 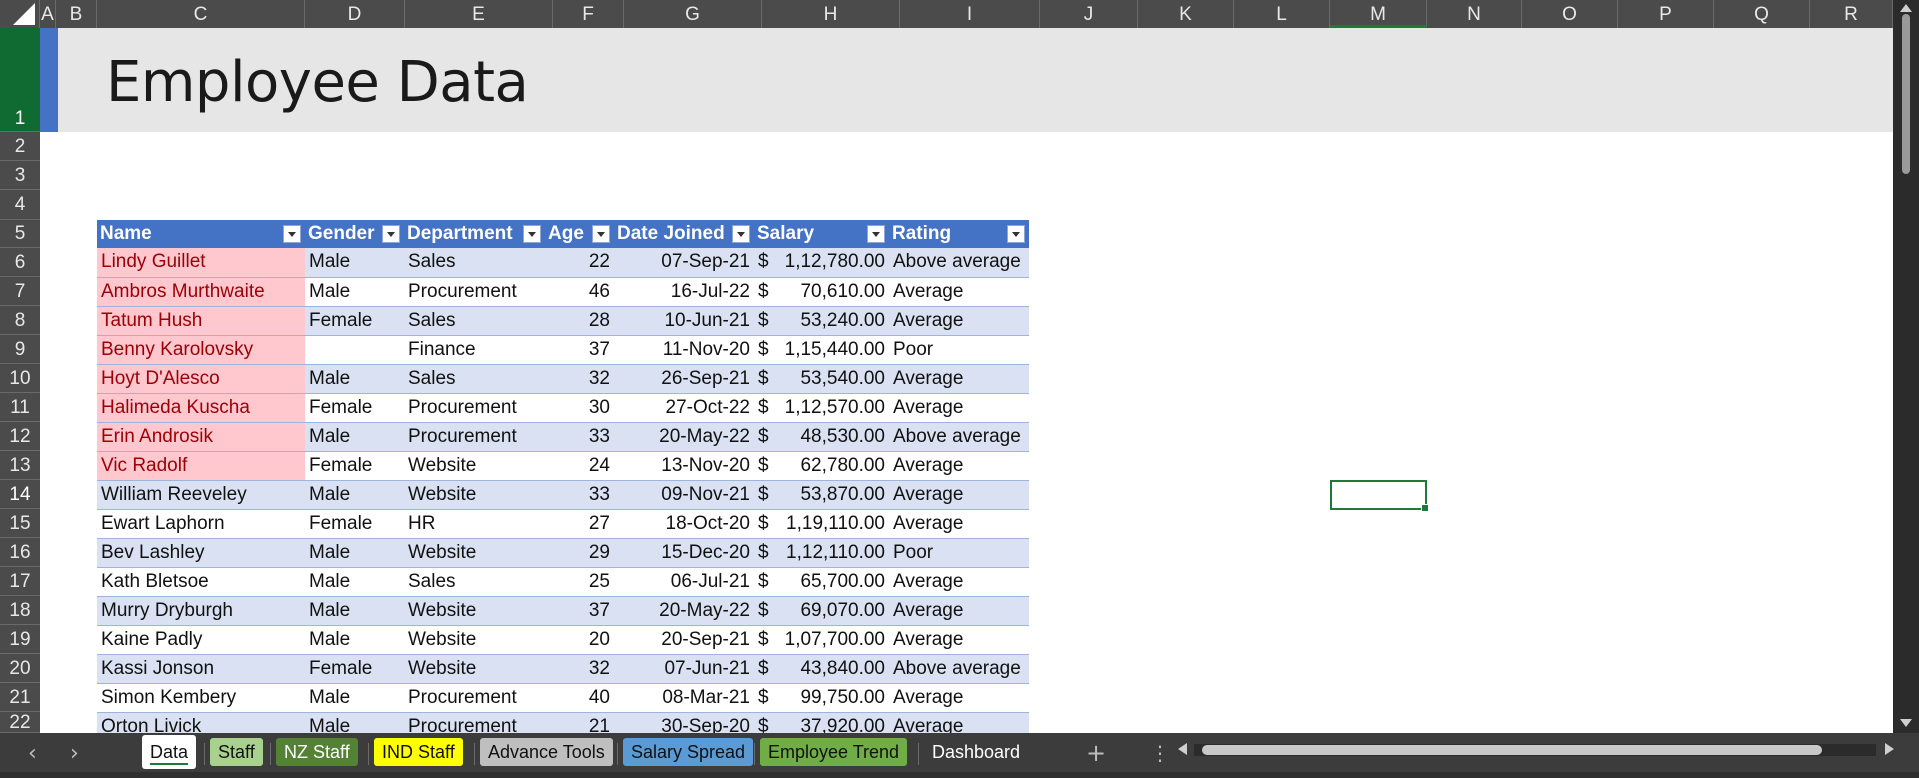 I want to click on cell-age: 25, so click(x=579, y=582).